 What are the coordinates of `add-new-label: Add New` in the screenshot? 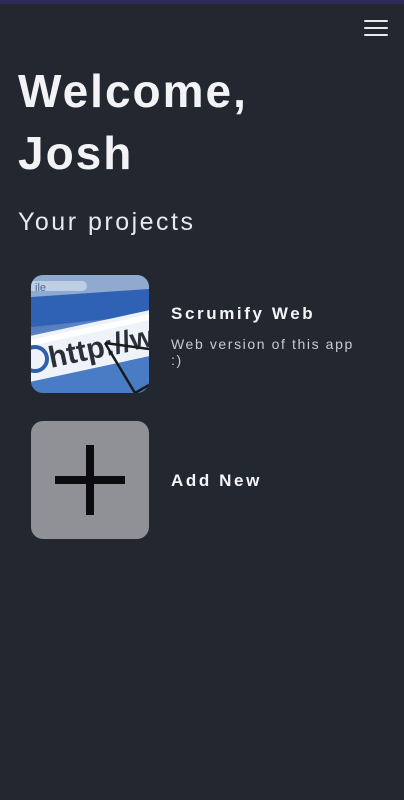 It's located at (216, 480).